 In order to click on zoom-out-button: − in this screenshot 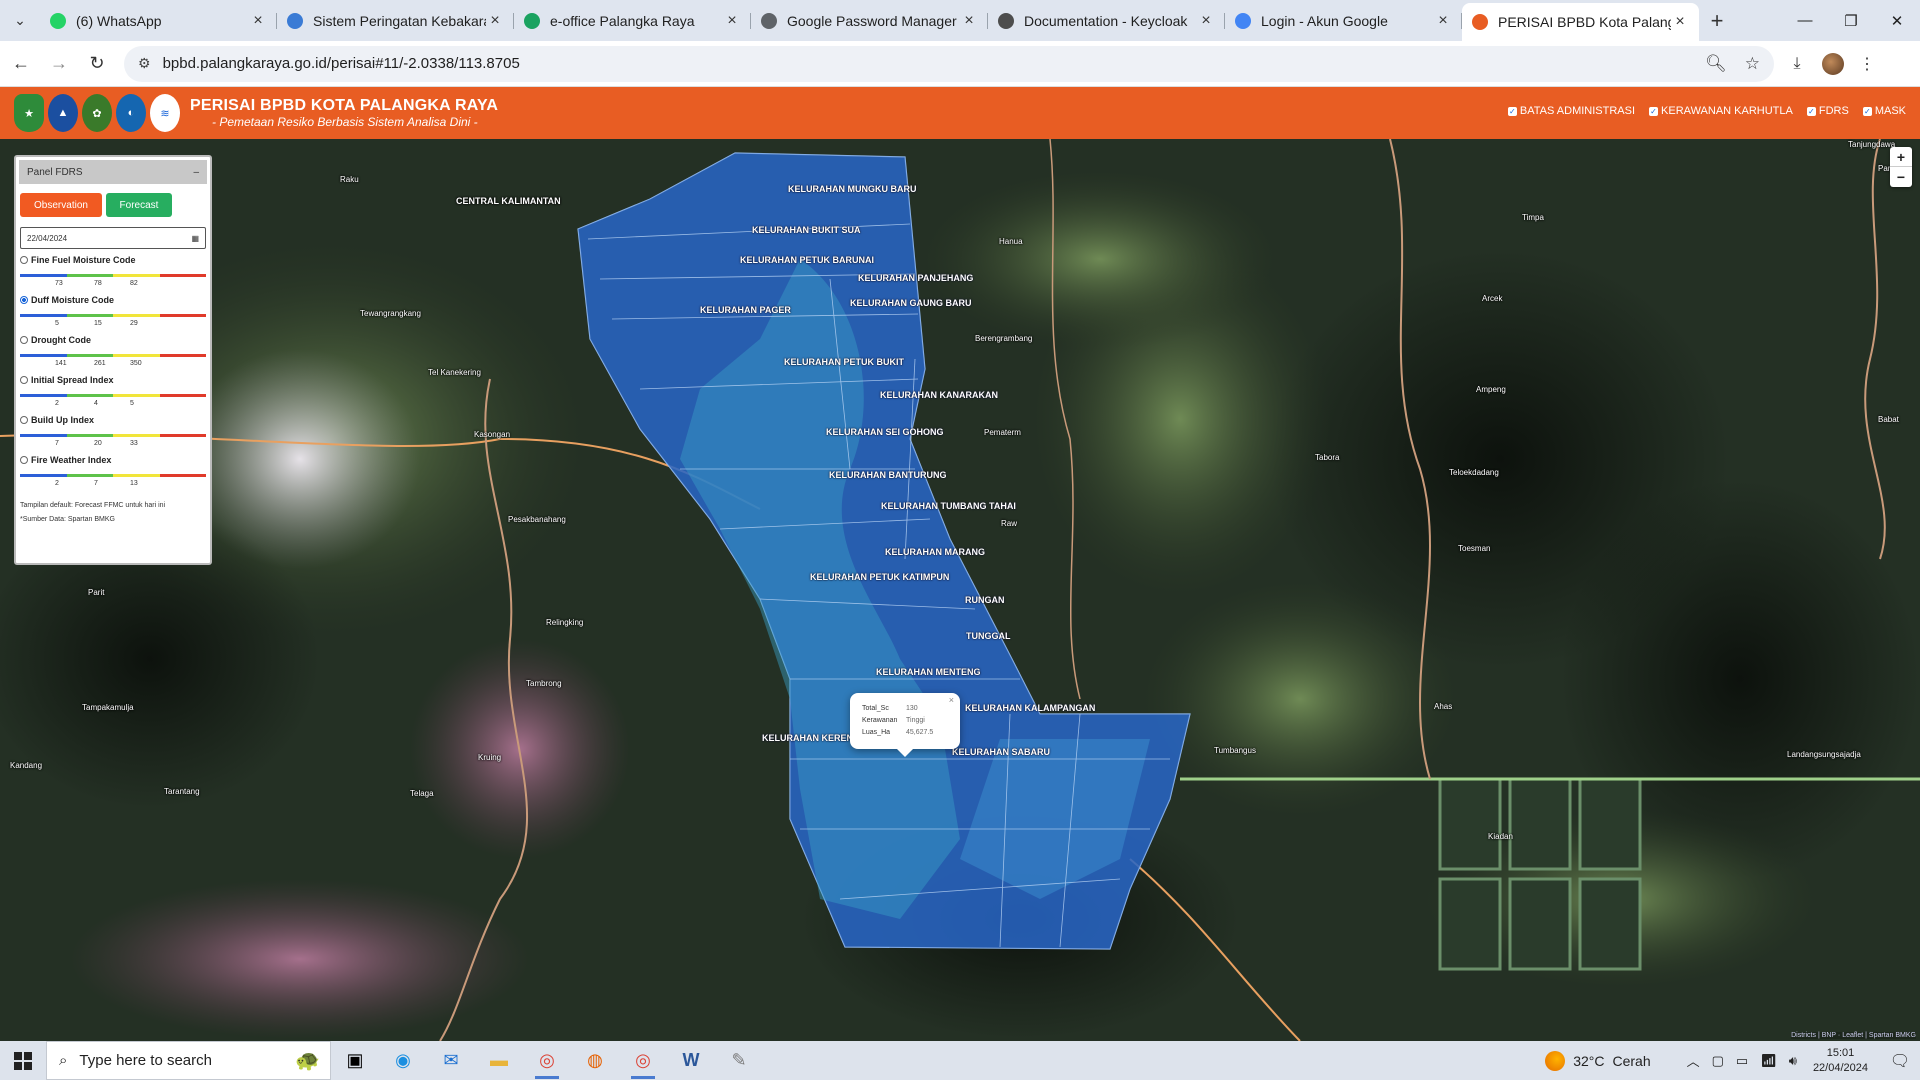, I will do `click(1901, 177)`.